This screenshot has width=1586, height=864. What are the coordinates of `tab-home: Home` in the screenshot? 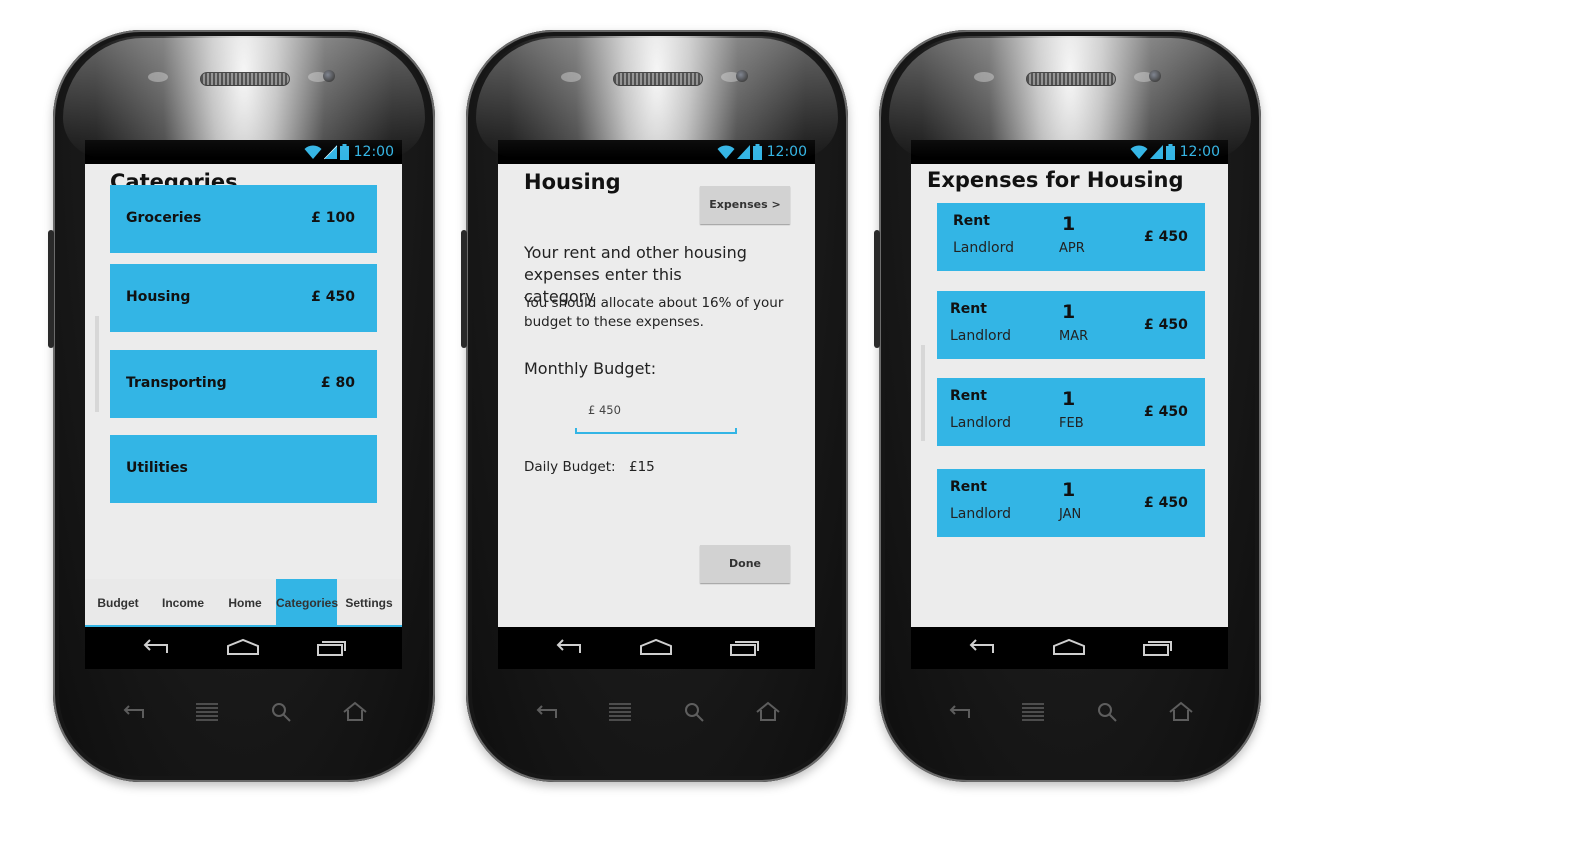 It's located at (245, 602).